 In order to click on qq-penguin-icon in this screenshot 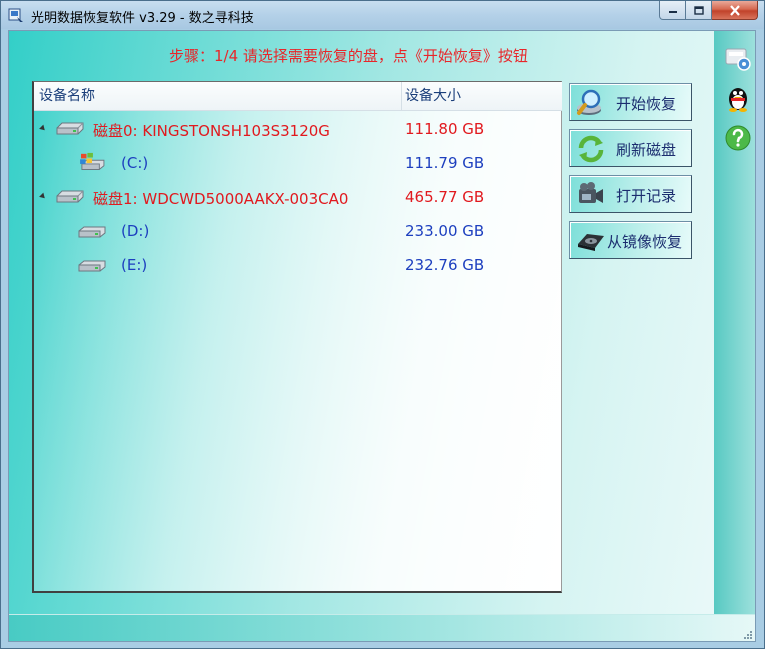, I will do `click(738, 98)`.